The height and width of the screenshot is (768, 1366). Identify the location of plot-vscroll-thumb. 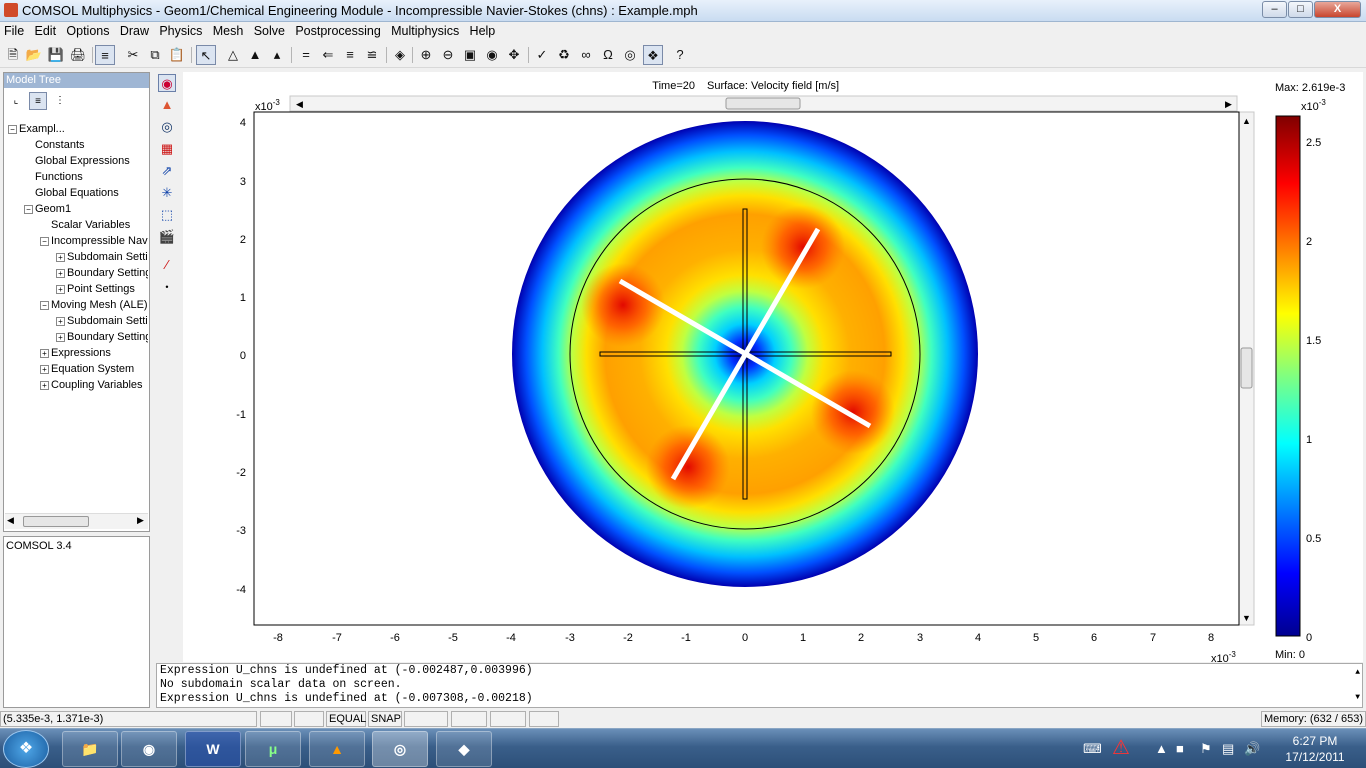
(1246, 368).